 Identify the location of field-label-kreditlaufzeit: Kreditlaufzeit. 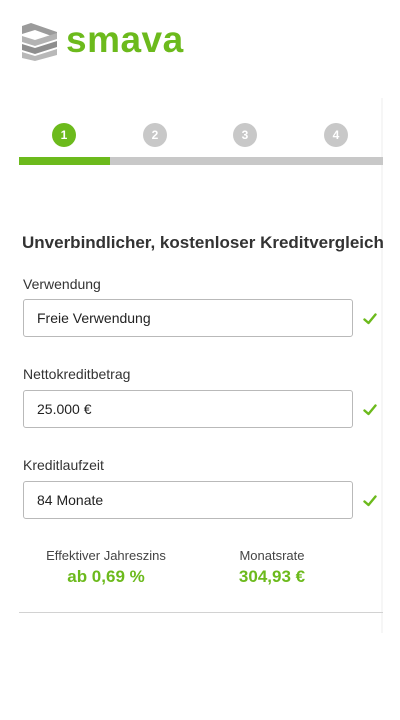
(63, 465).